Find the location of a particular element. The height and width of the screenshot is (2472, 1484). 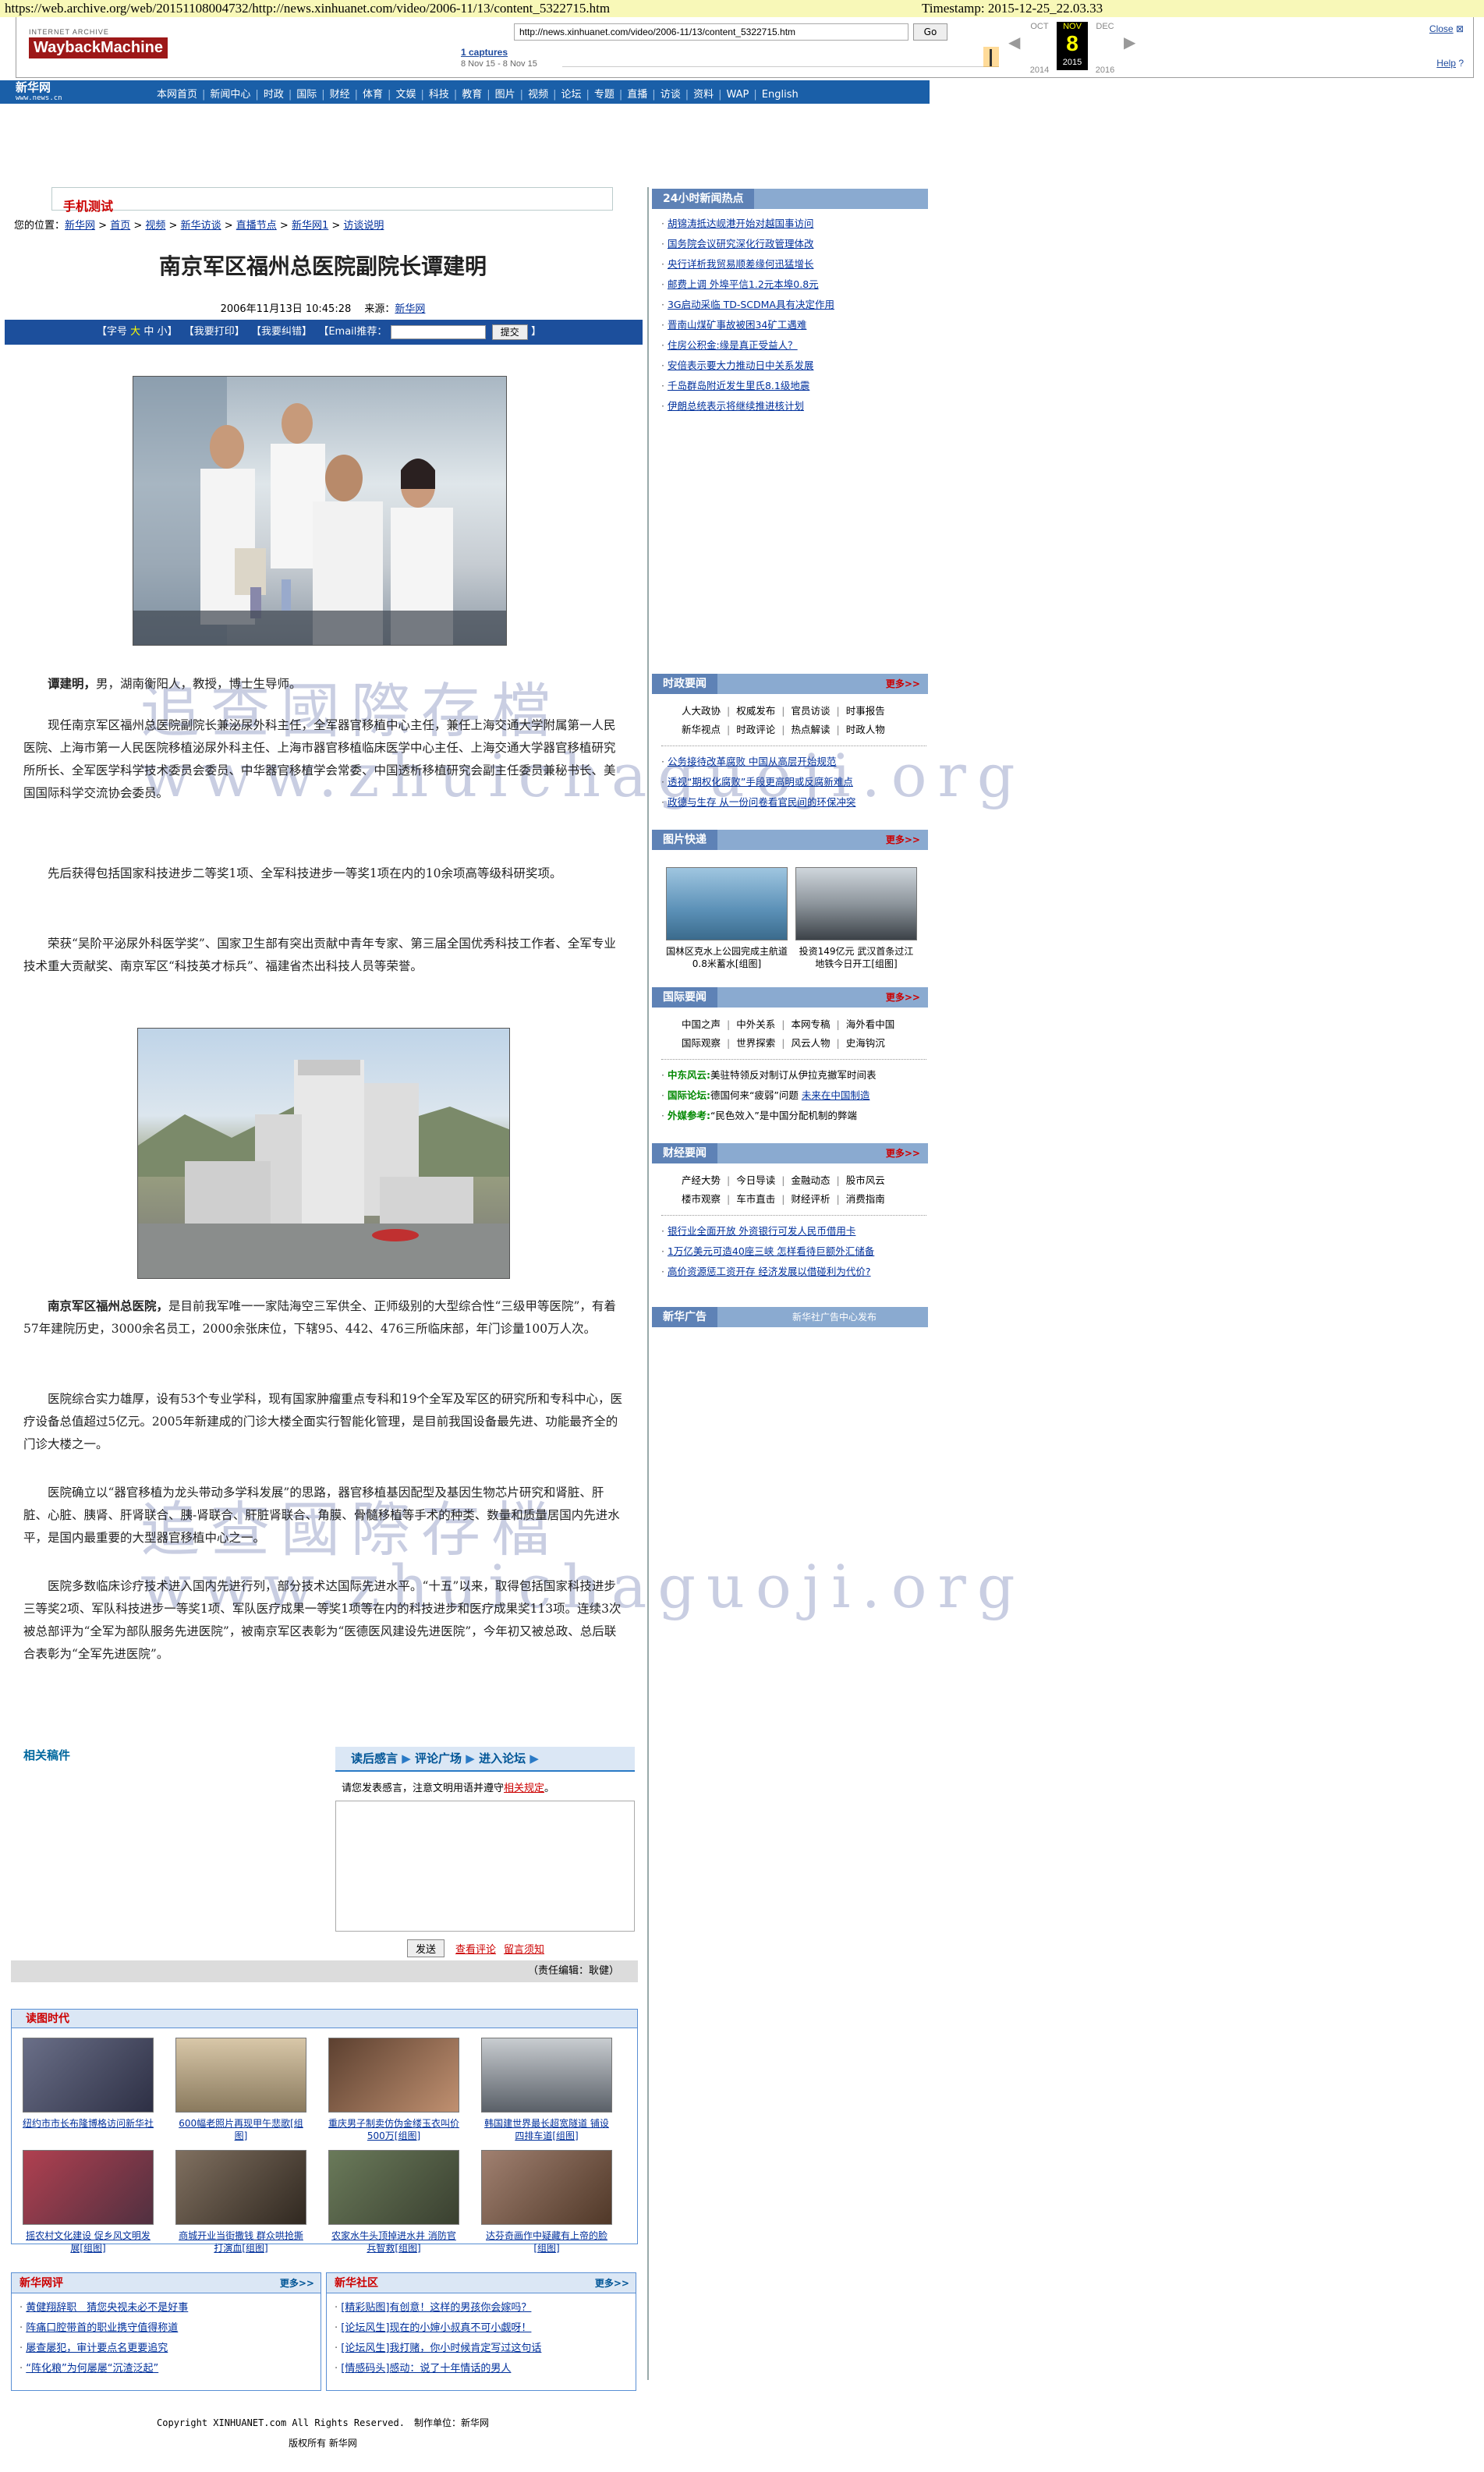

hot-news-item-8: 千岛群岛附近发生里氏8.1级地震 is located at coordinates (747, 386).